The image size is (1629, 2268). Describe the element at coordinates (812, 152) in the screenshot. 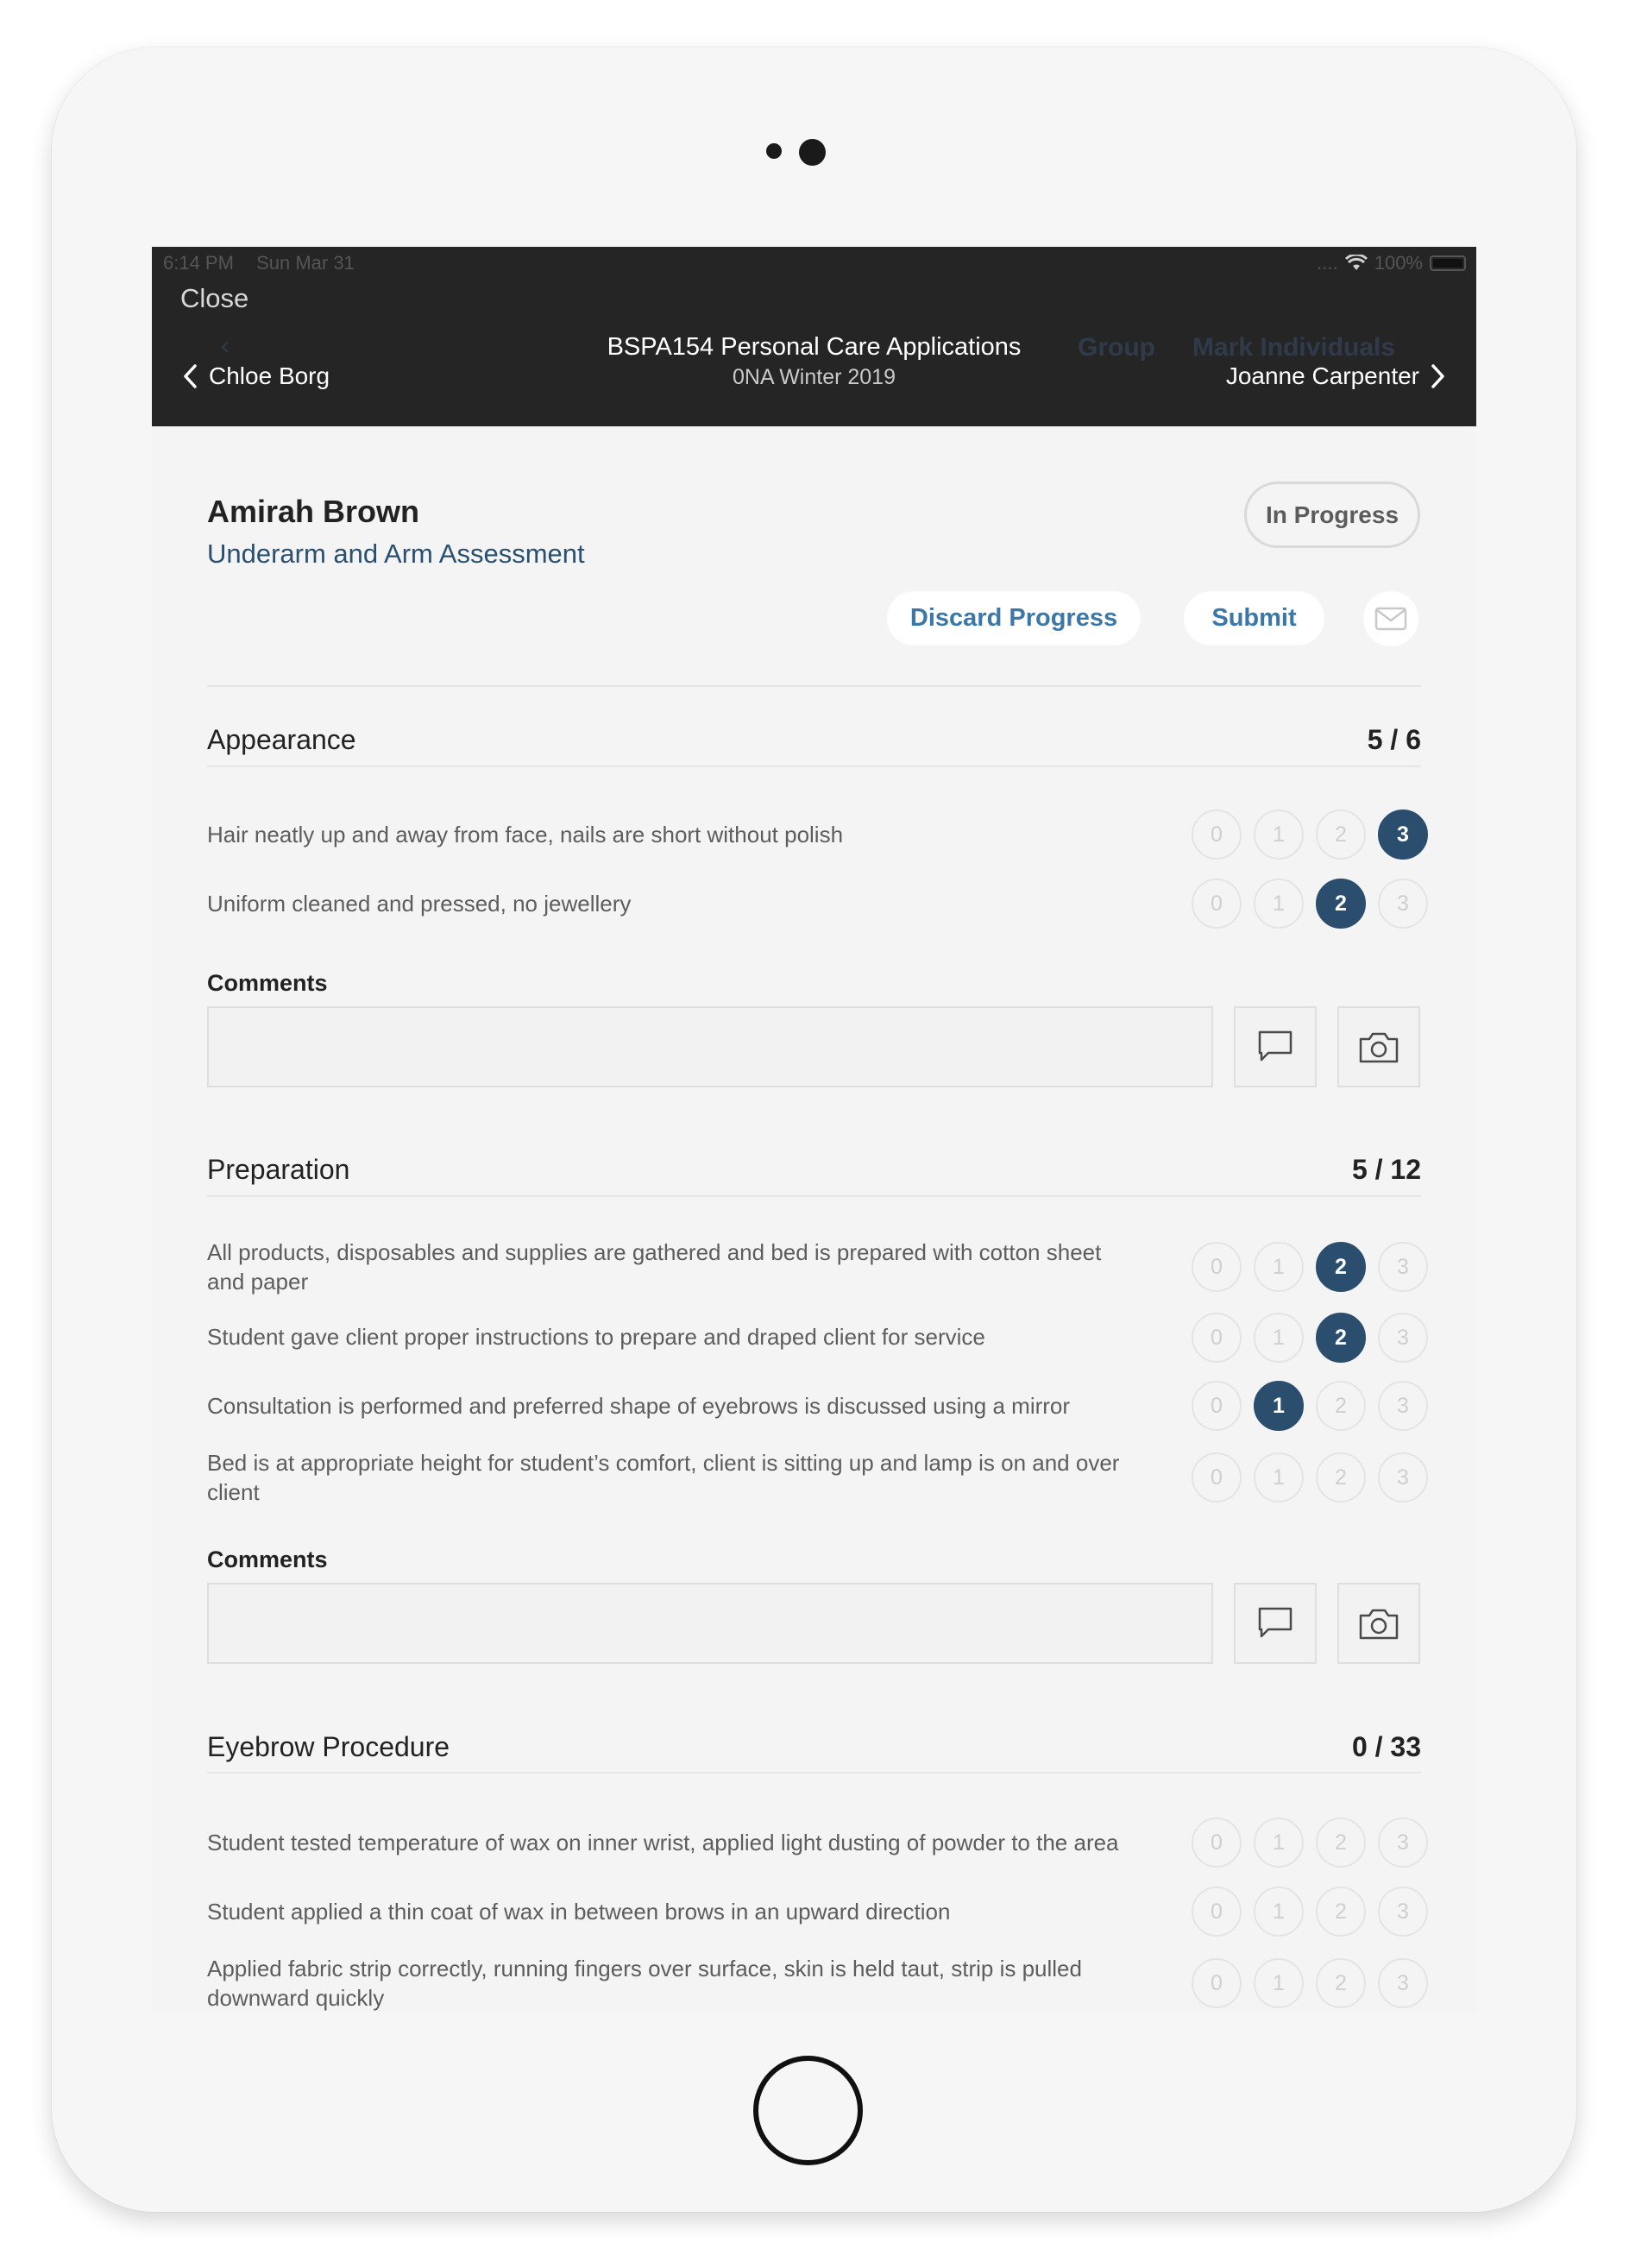

I see `camera-lens` at that location.